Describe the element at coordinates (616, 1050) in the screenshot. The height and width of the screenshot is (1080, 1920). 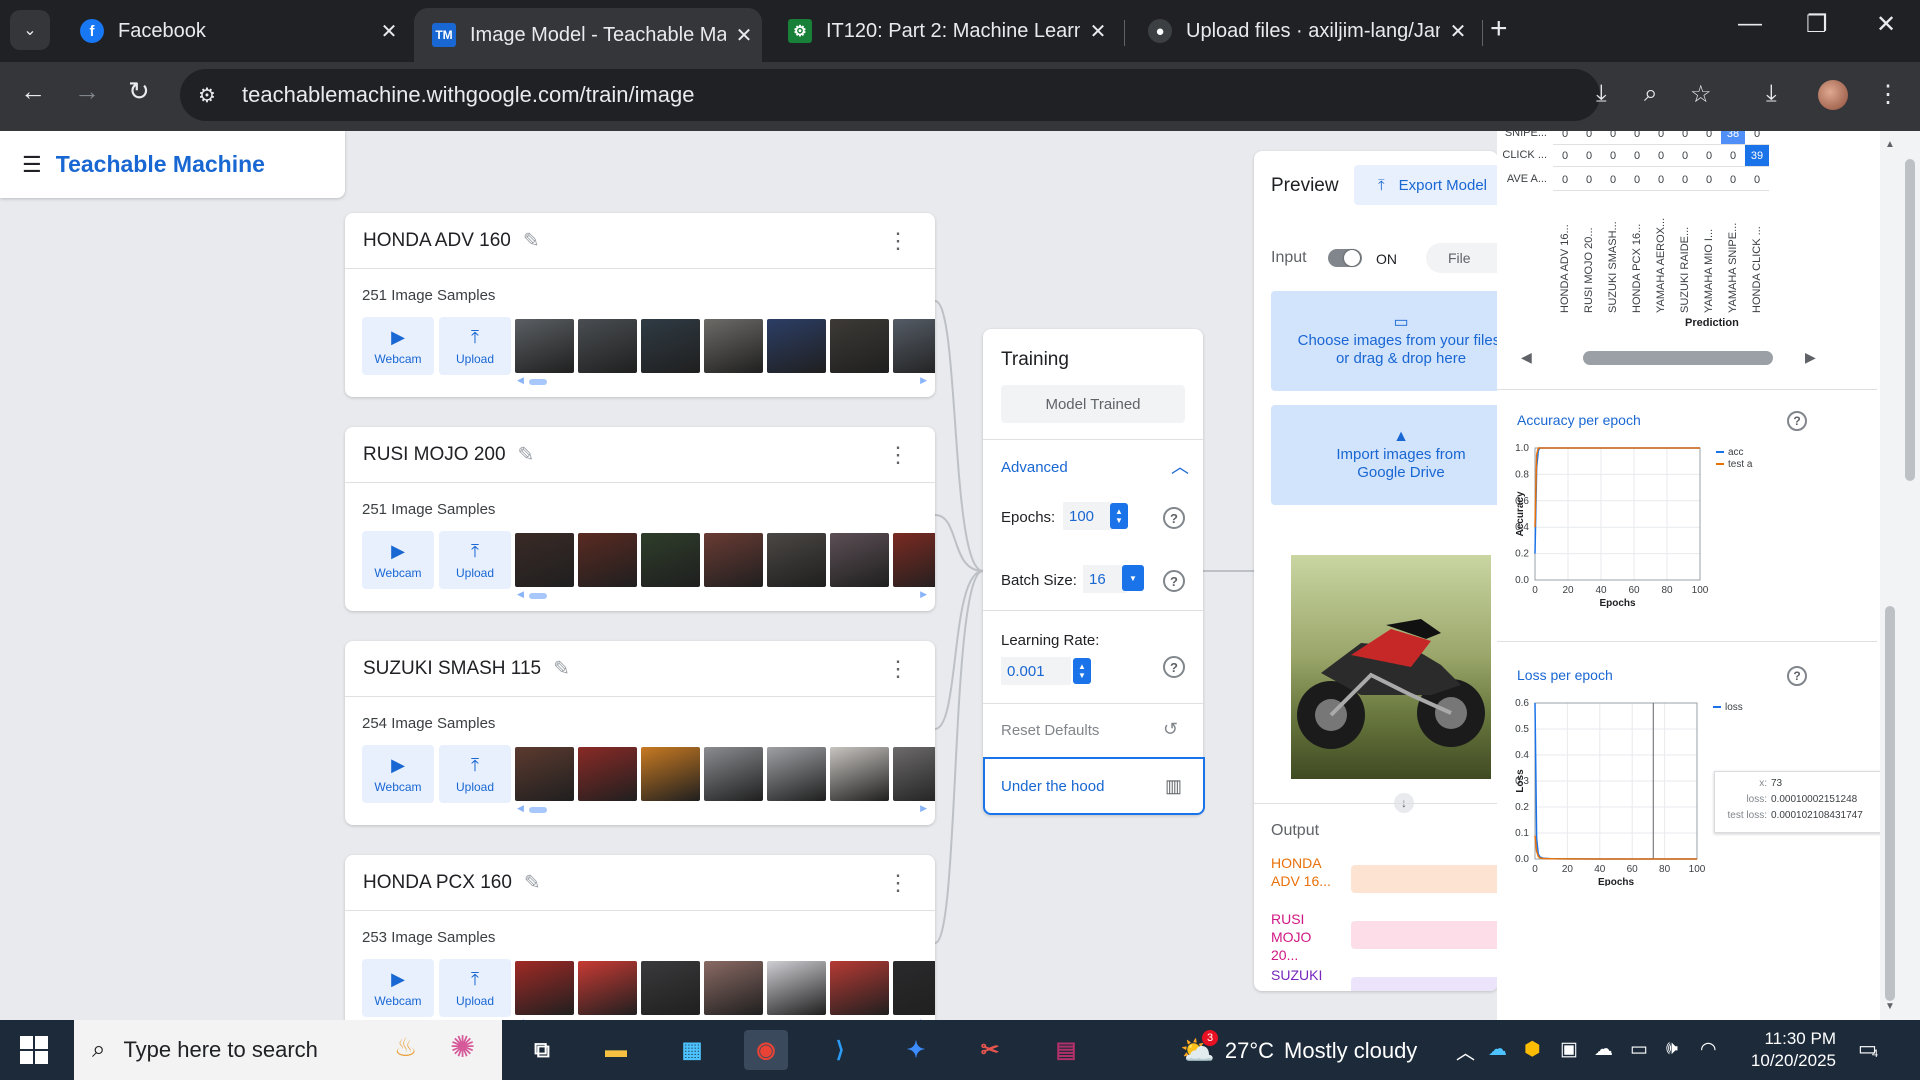
I see `file-explorer-icon: ▬` at that location.